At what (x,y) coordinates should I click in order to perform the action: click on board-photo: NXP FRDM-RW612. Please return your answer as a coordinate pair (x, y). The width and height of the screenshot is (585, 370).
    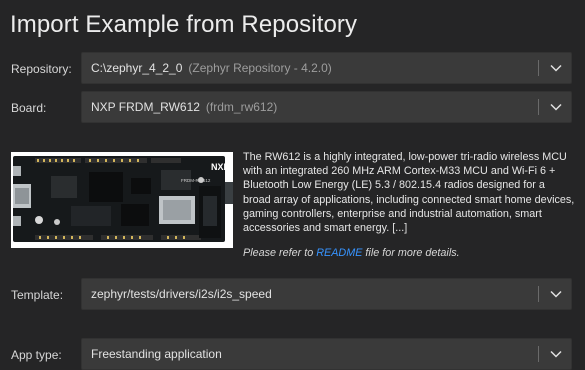
    Looking at the image, I should click on (122, 200).